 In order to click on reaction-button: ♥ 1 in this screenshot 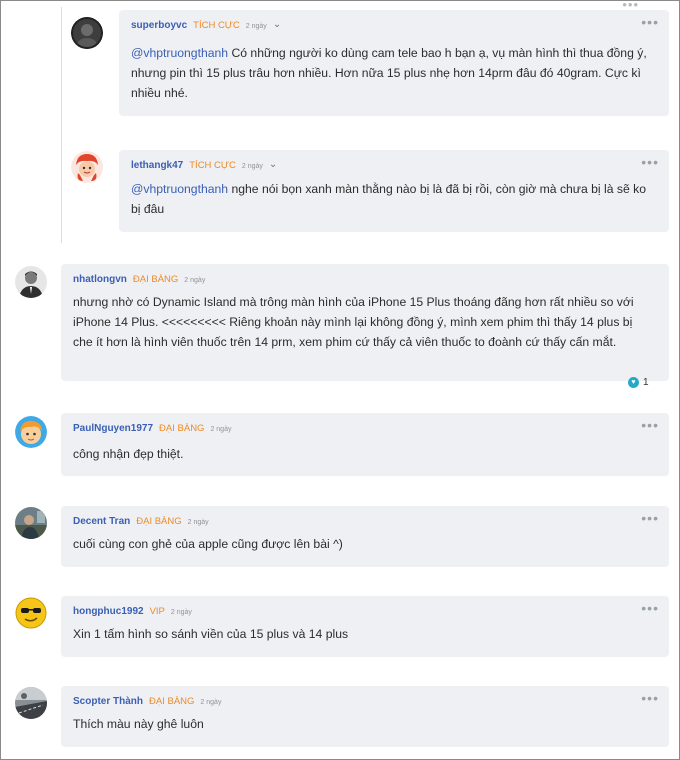, I will do `click(638, 382)`.